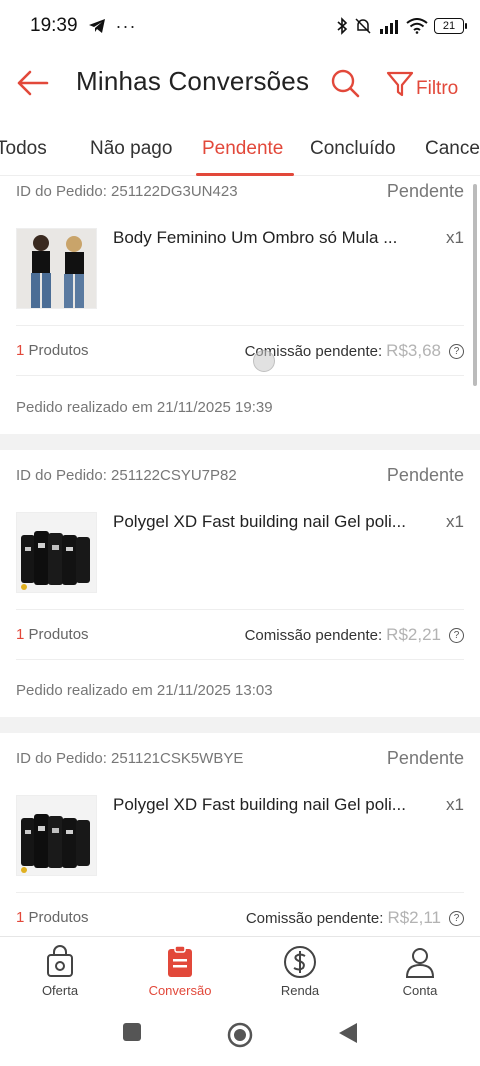 This screenshot has width=480, height=1066. What do you see at coordinates (126, 25) in the screenshot?
I see `more-notifications-icon: ···` at bounding box center [126, 25].